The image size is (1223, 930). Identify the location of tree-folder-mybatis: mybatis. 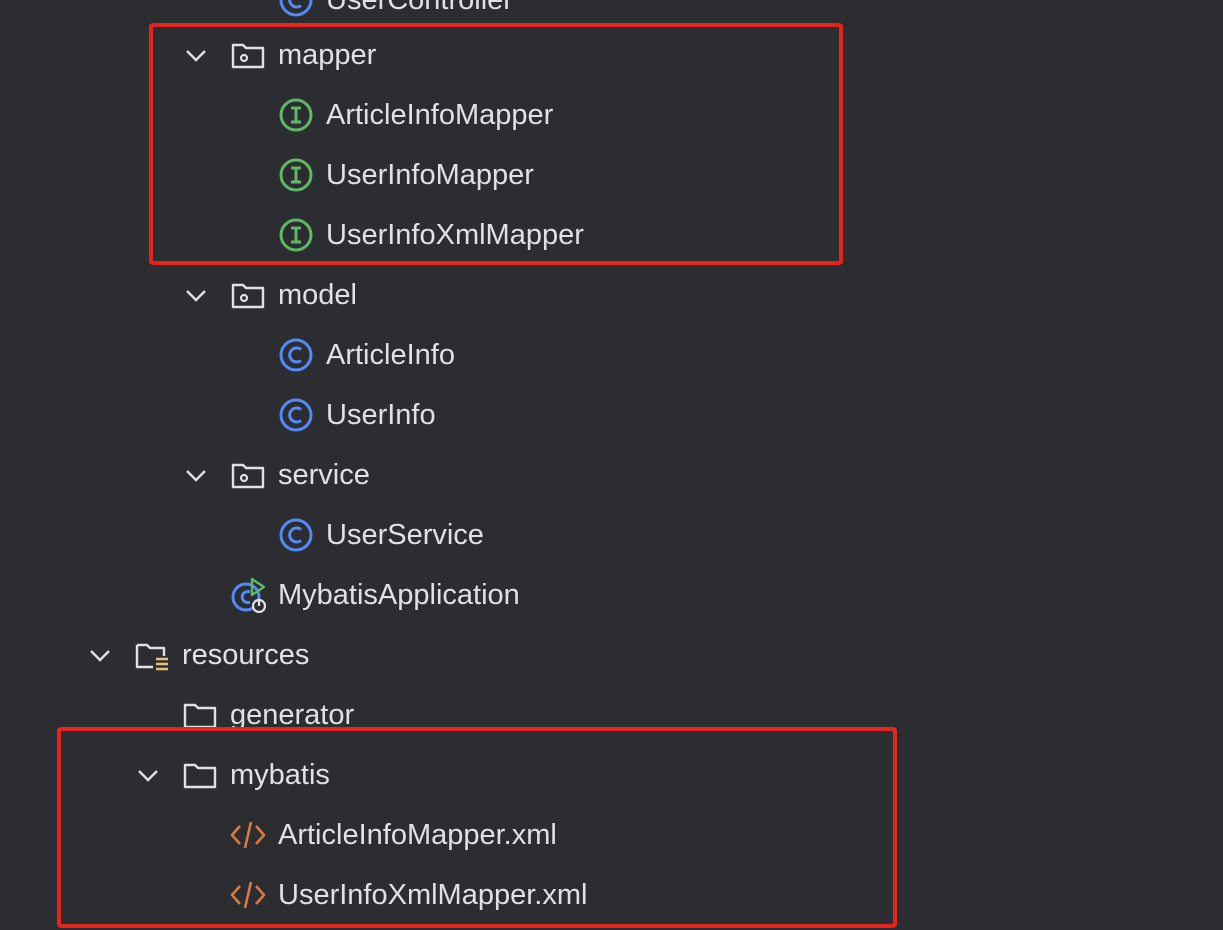
(611, 775).